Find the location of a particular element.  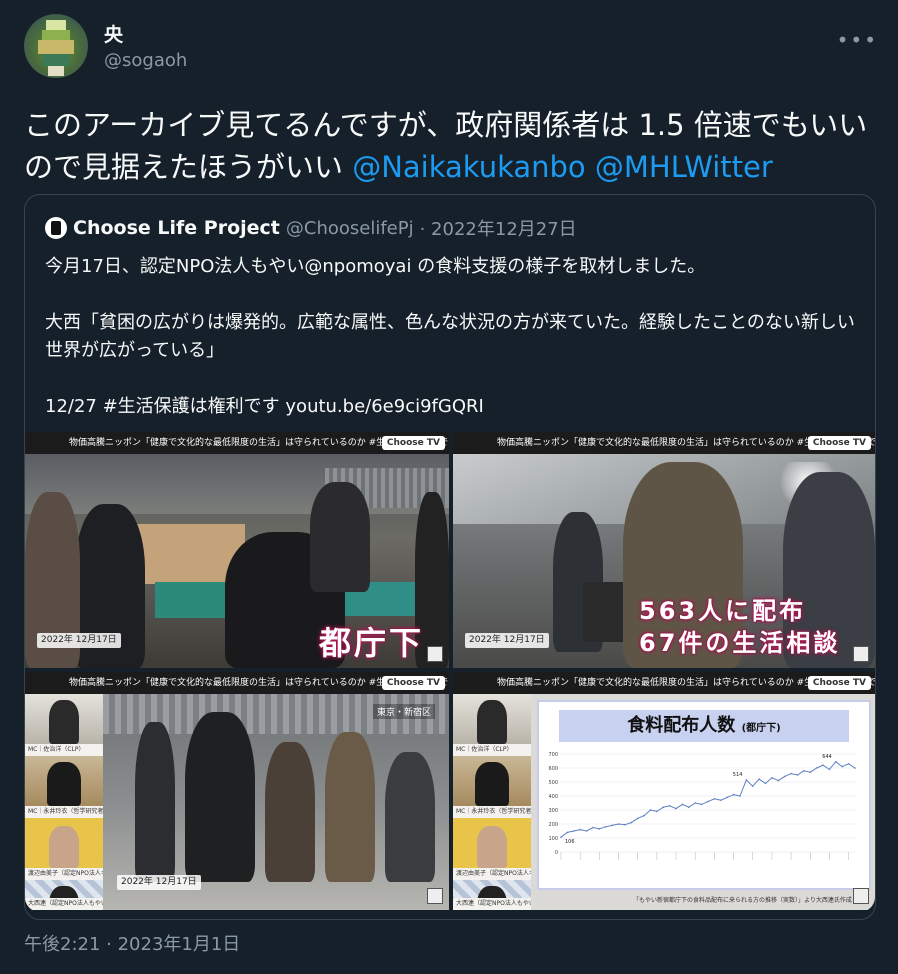

chart-plot: 0 100 200 300 400 500 600 700 514 644 106 is located at coordinates (702, 806).